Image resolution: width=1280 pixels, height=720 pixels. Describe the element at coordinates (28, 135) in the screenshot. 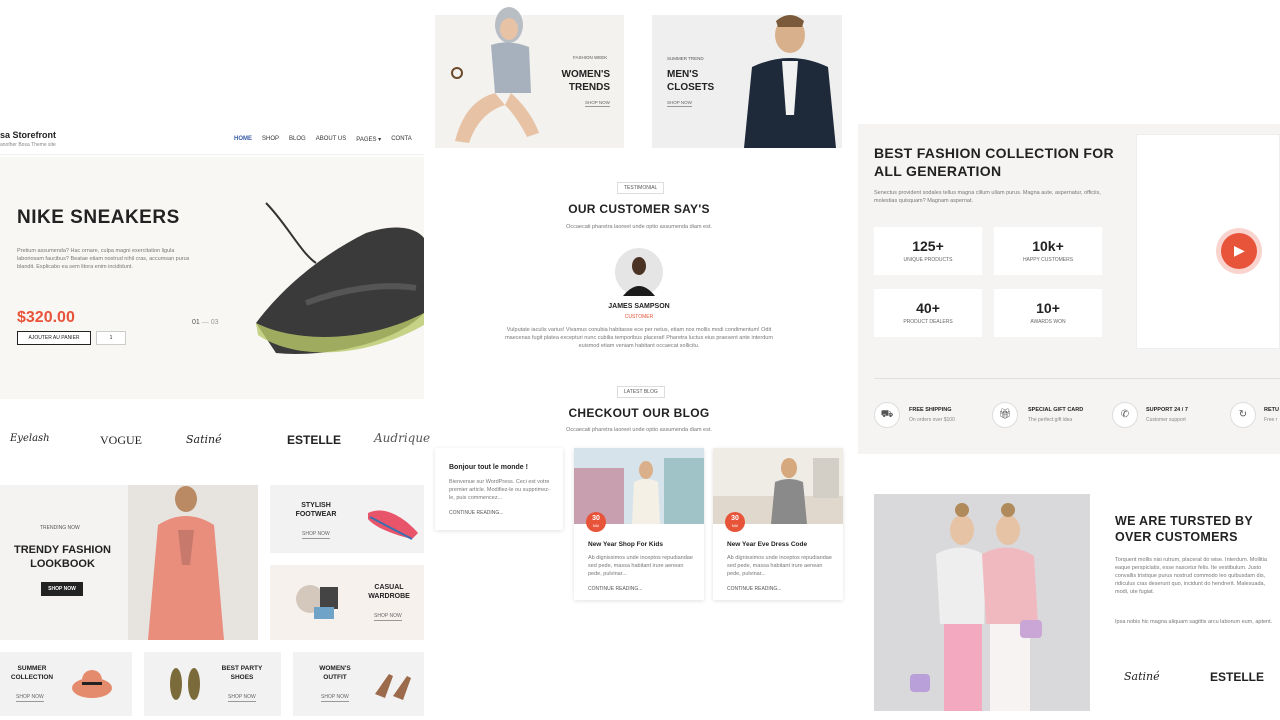

I see `site-title: sa Storefront` at that location.